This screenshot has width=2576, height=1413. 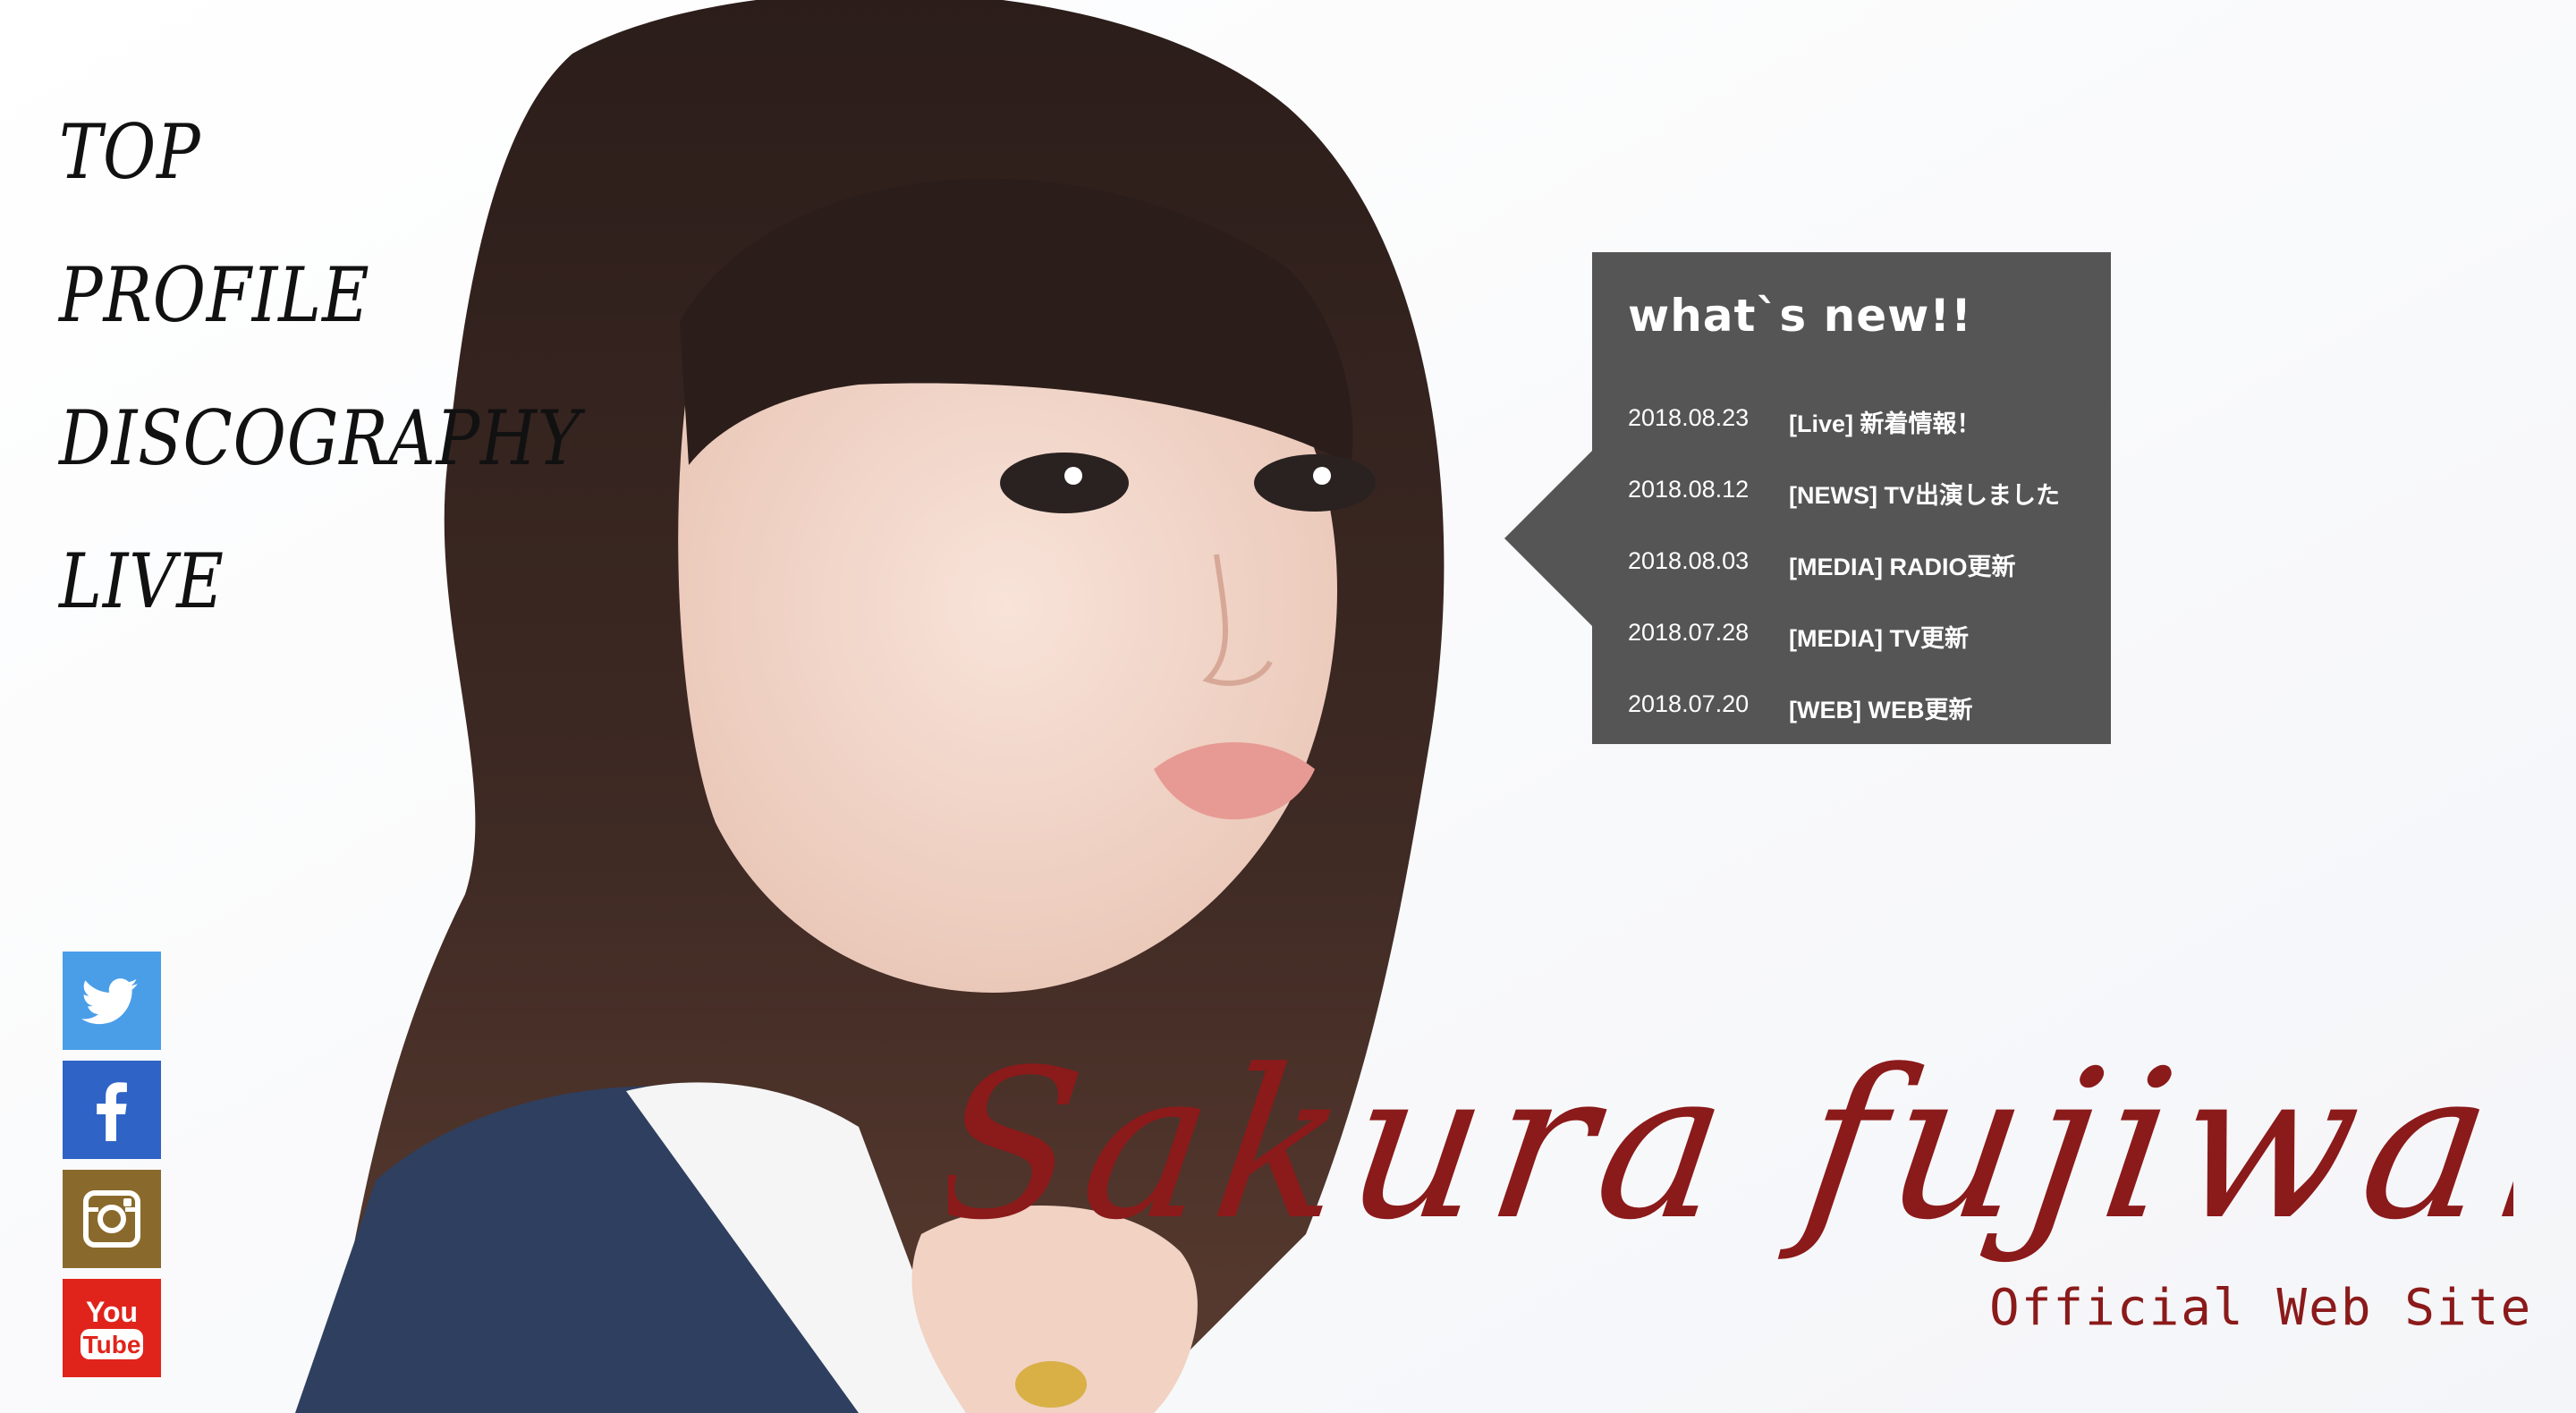 I want to click on news-item: 2018.08.03 [MEDIA] RADIO更新, so click(x=1844, y=583).